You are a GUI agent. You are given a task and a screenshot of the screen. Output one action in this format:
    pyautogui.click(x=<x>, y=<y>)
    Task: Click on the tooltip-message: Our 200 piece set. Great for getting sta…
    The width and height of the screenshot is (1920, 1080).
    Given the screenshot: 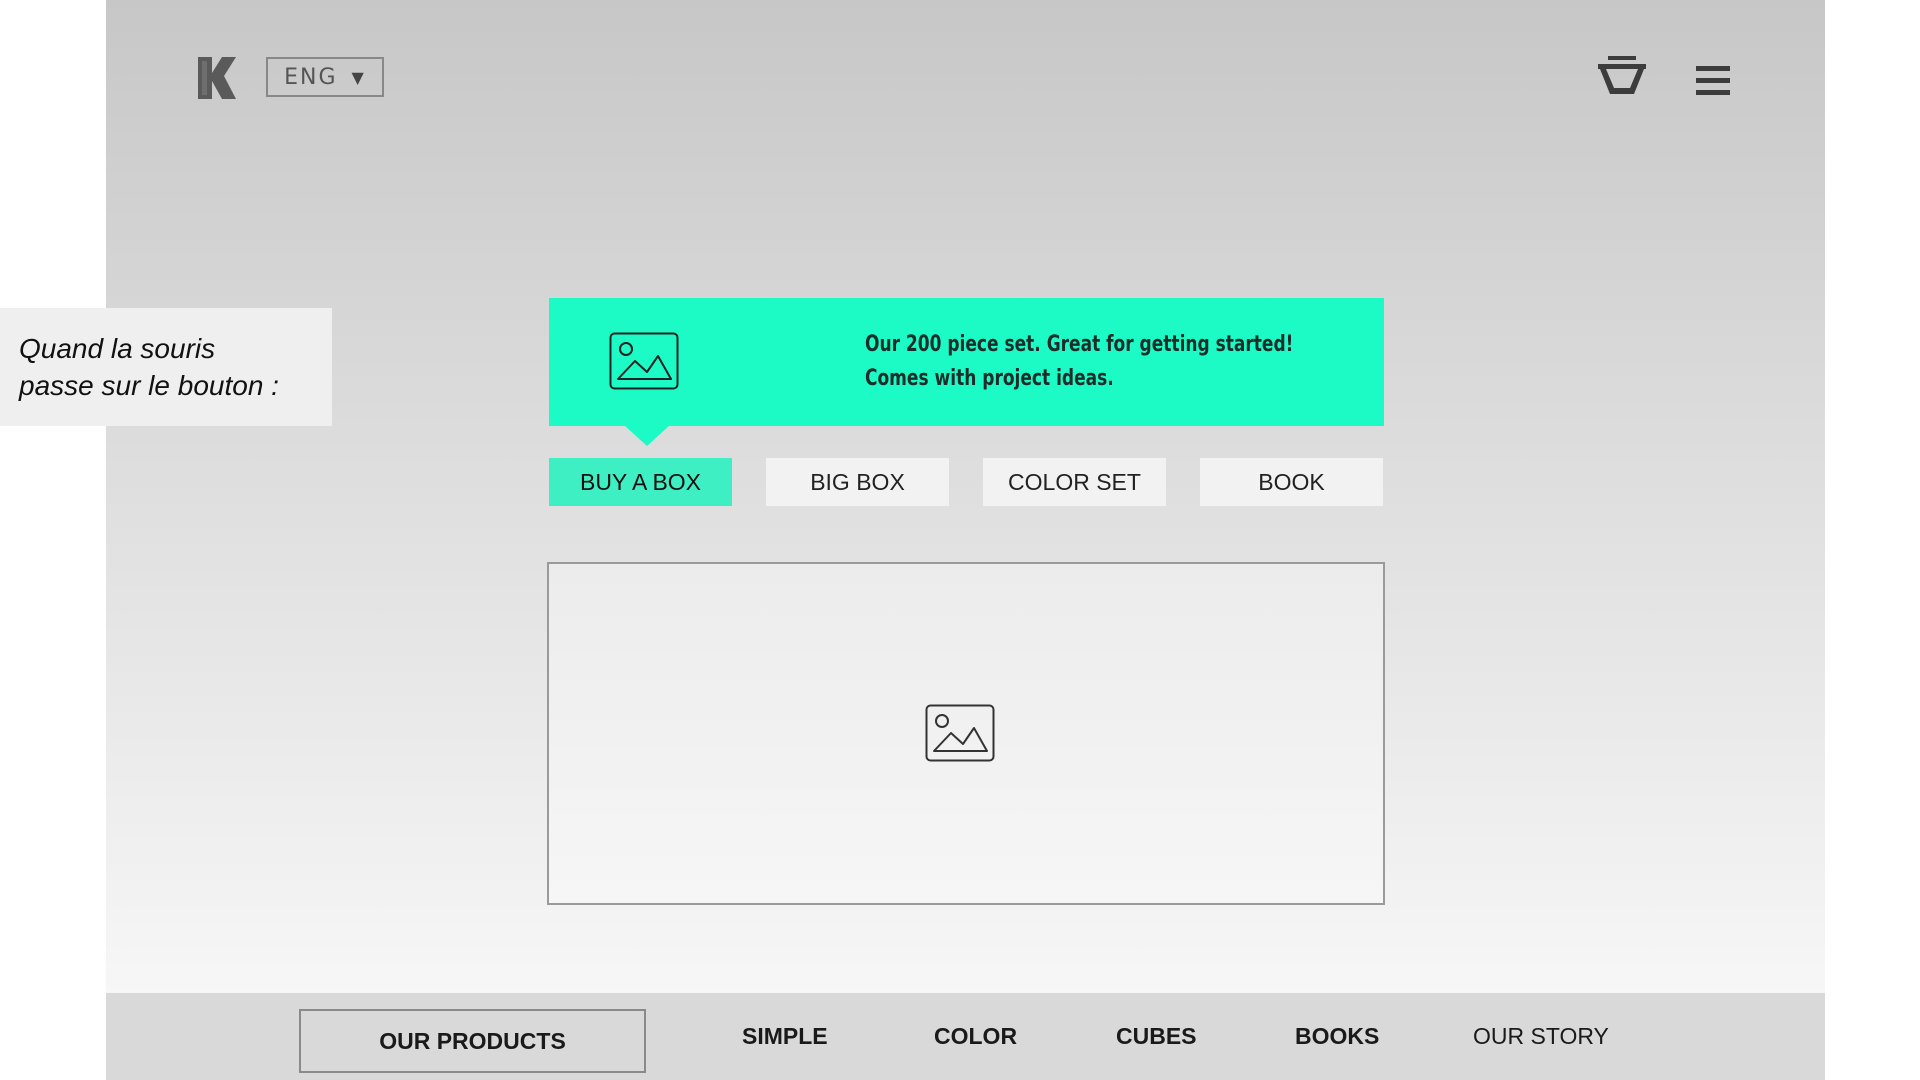 What is the action you would take?
    pyautogui.click(x=1080, y=362)
    